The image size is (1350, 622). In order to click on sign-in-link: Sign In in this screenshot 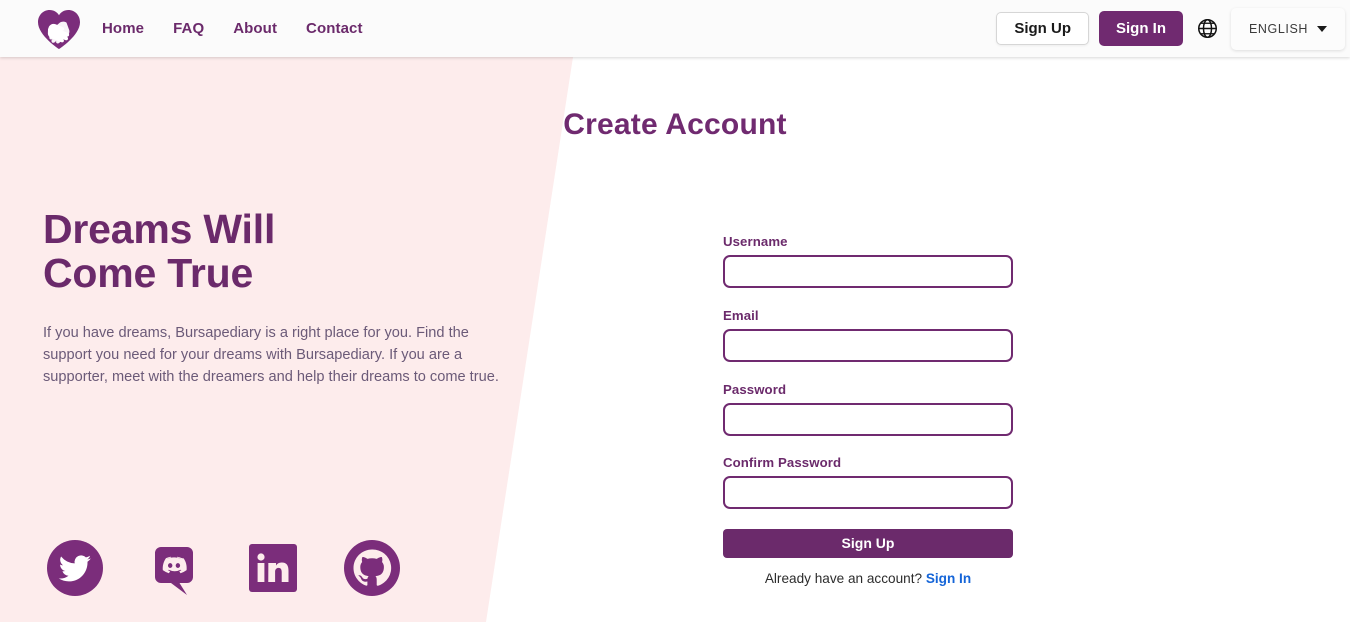, I will do `click(948, 578)`.